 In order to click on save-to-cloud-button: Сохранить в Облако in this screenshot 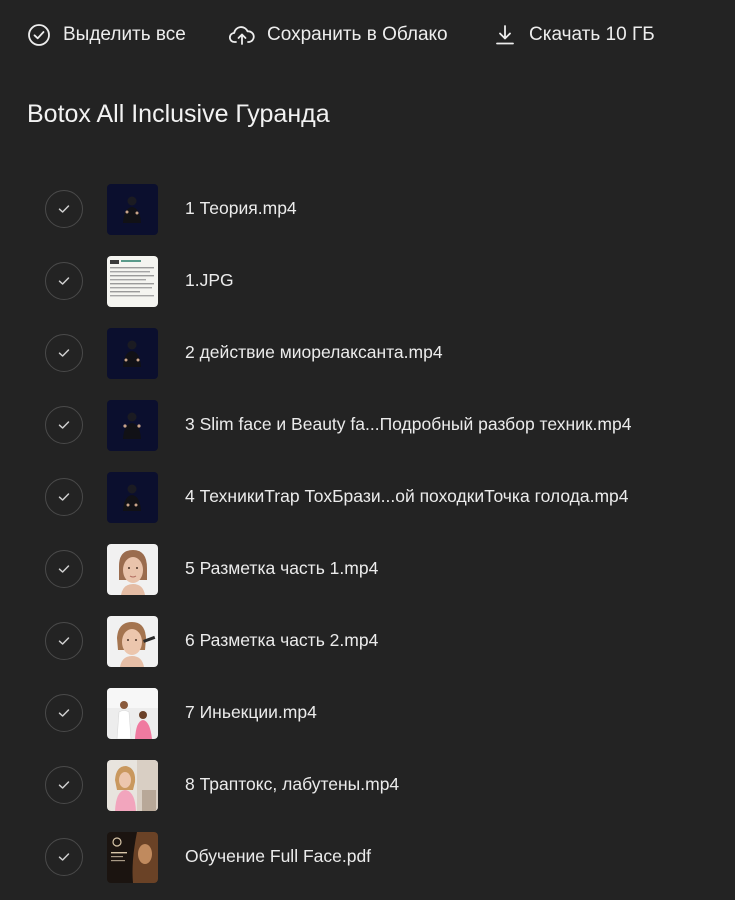, I will do `click(338, 35)`.